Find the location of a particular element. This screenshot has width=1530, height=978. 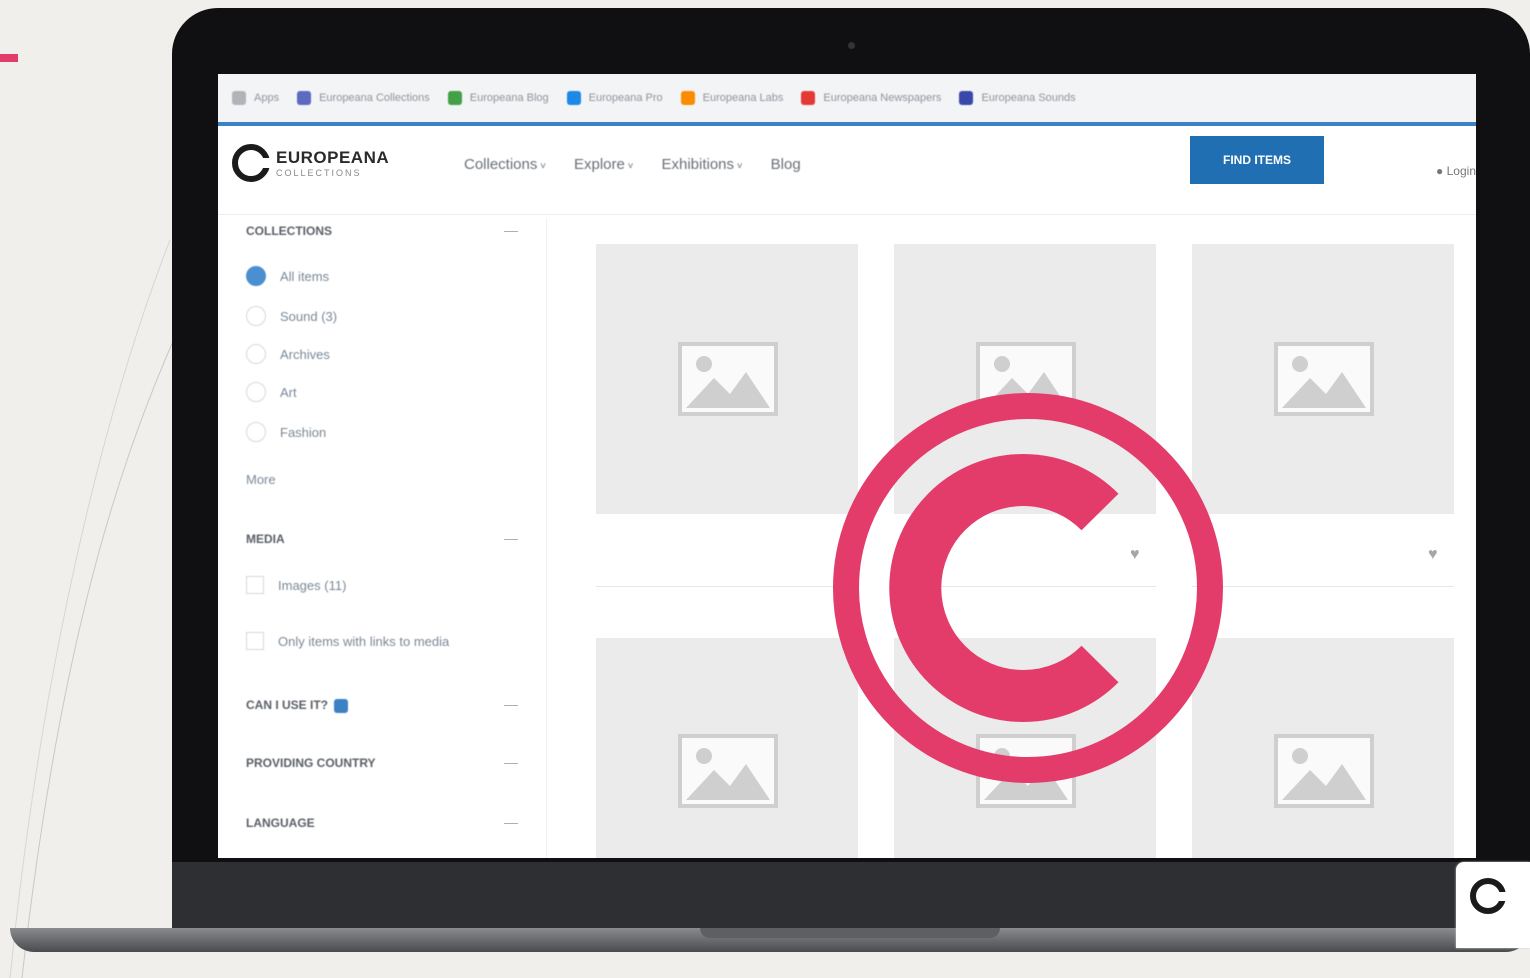

filter-option: Only items with links to media is located at coordinates (347, 641).